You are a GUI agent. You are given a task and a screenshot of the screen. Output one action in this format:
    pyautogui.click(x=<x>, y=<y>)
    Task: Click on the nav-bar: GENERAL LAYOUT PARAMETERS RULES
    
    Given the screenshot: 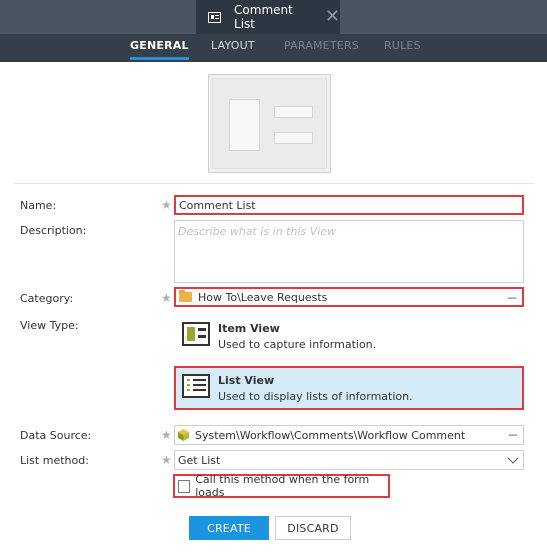 What is the action you would take?
    pyautogui.click(x=273, y=48)
    